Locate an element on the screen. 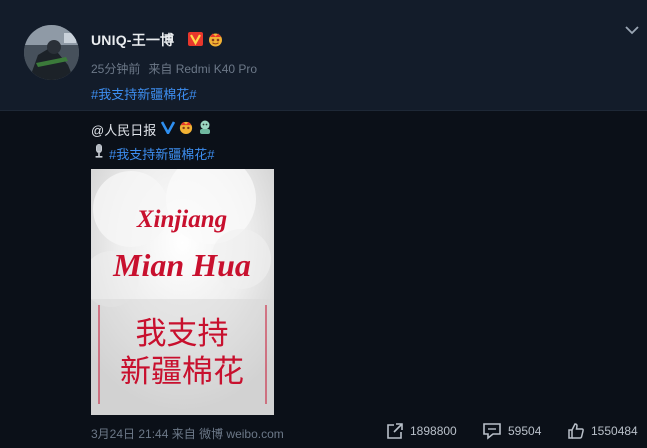  chevron-down-icon is located at coordinates (632, 30).